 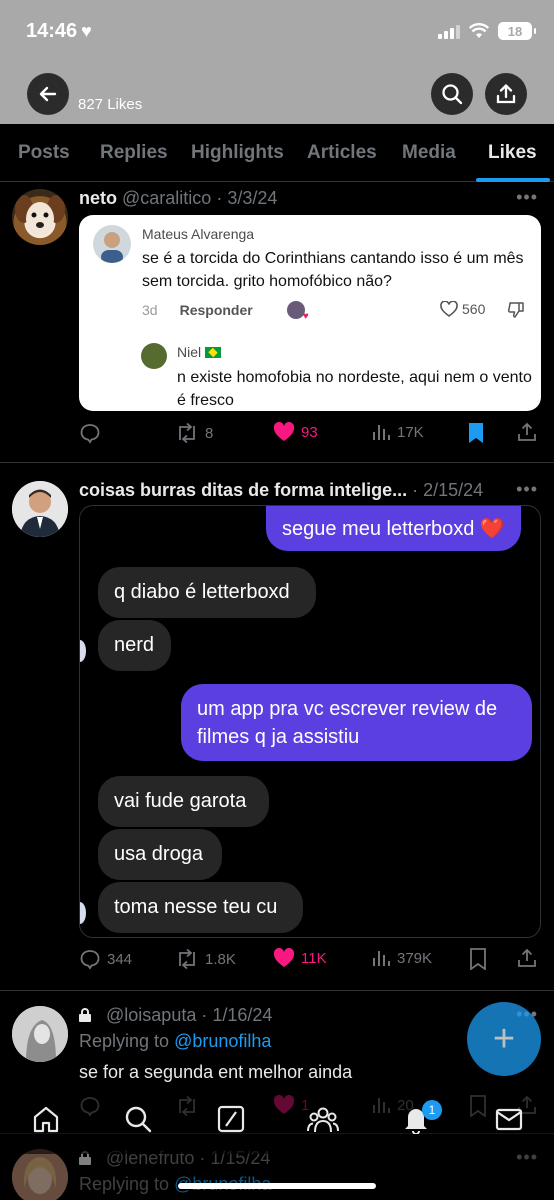 I want to click on back-button, so click(x=48, y=94).